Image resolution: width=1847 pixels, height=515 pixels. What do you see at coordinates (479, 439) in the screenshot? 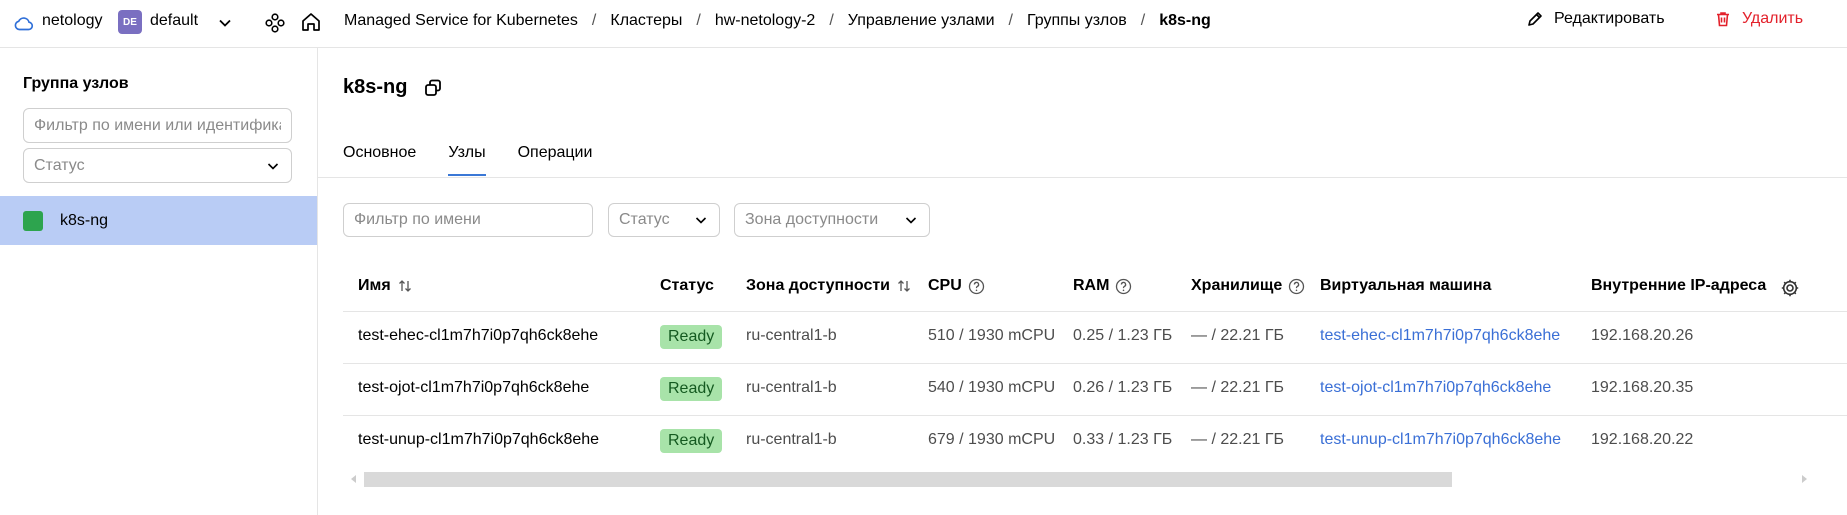
I see `node-name: test-unup-cl1m7h7i0p7qh6ck8ehe` at bounding box center [479, 439].